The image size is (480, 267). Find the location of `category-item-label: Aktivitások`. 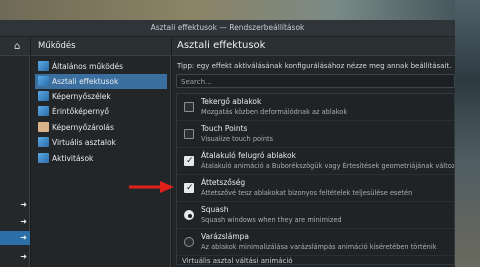

category-item-label: Aktivitások is located at coordinates (73, 158).